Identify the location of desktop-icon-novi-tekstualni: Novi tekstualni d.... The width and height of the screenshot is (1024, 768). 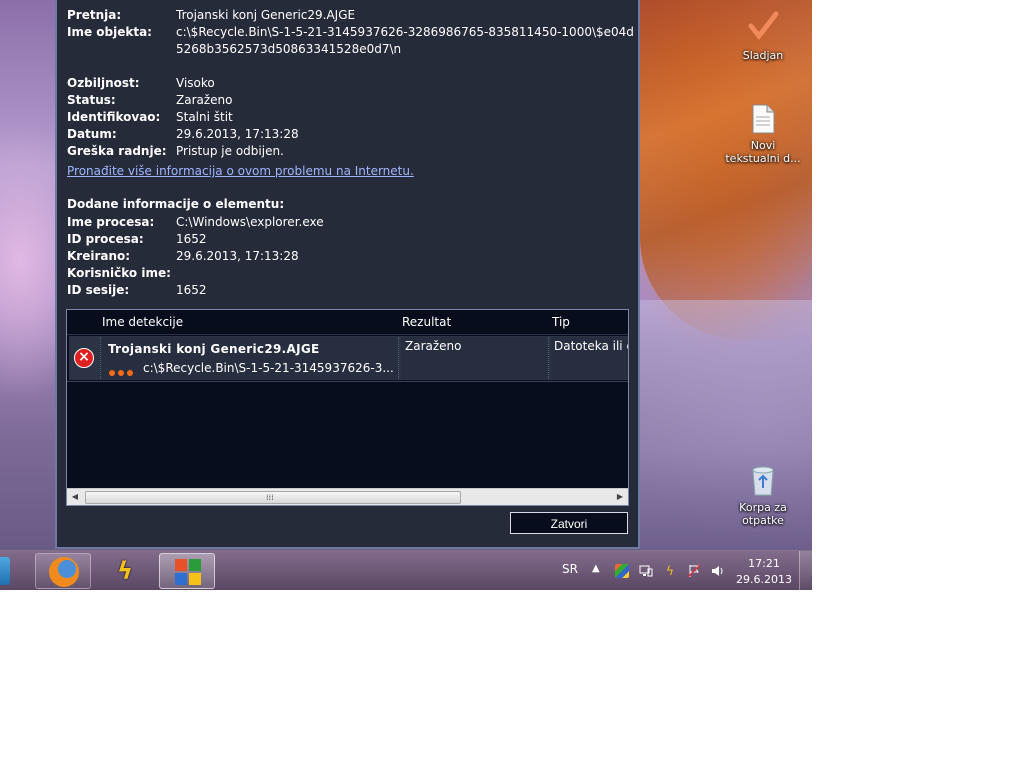
(763, 134).